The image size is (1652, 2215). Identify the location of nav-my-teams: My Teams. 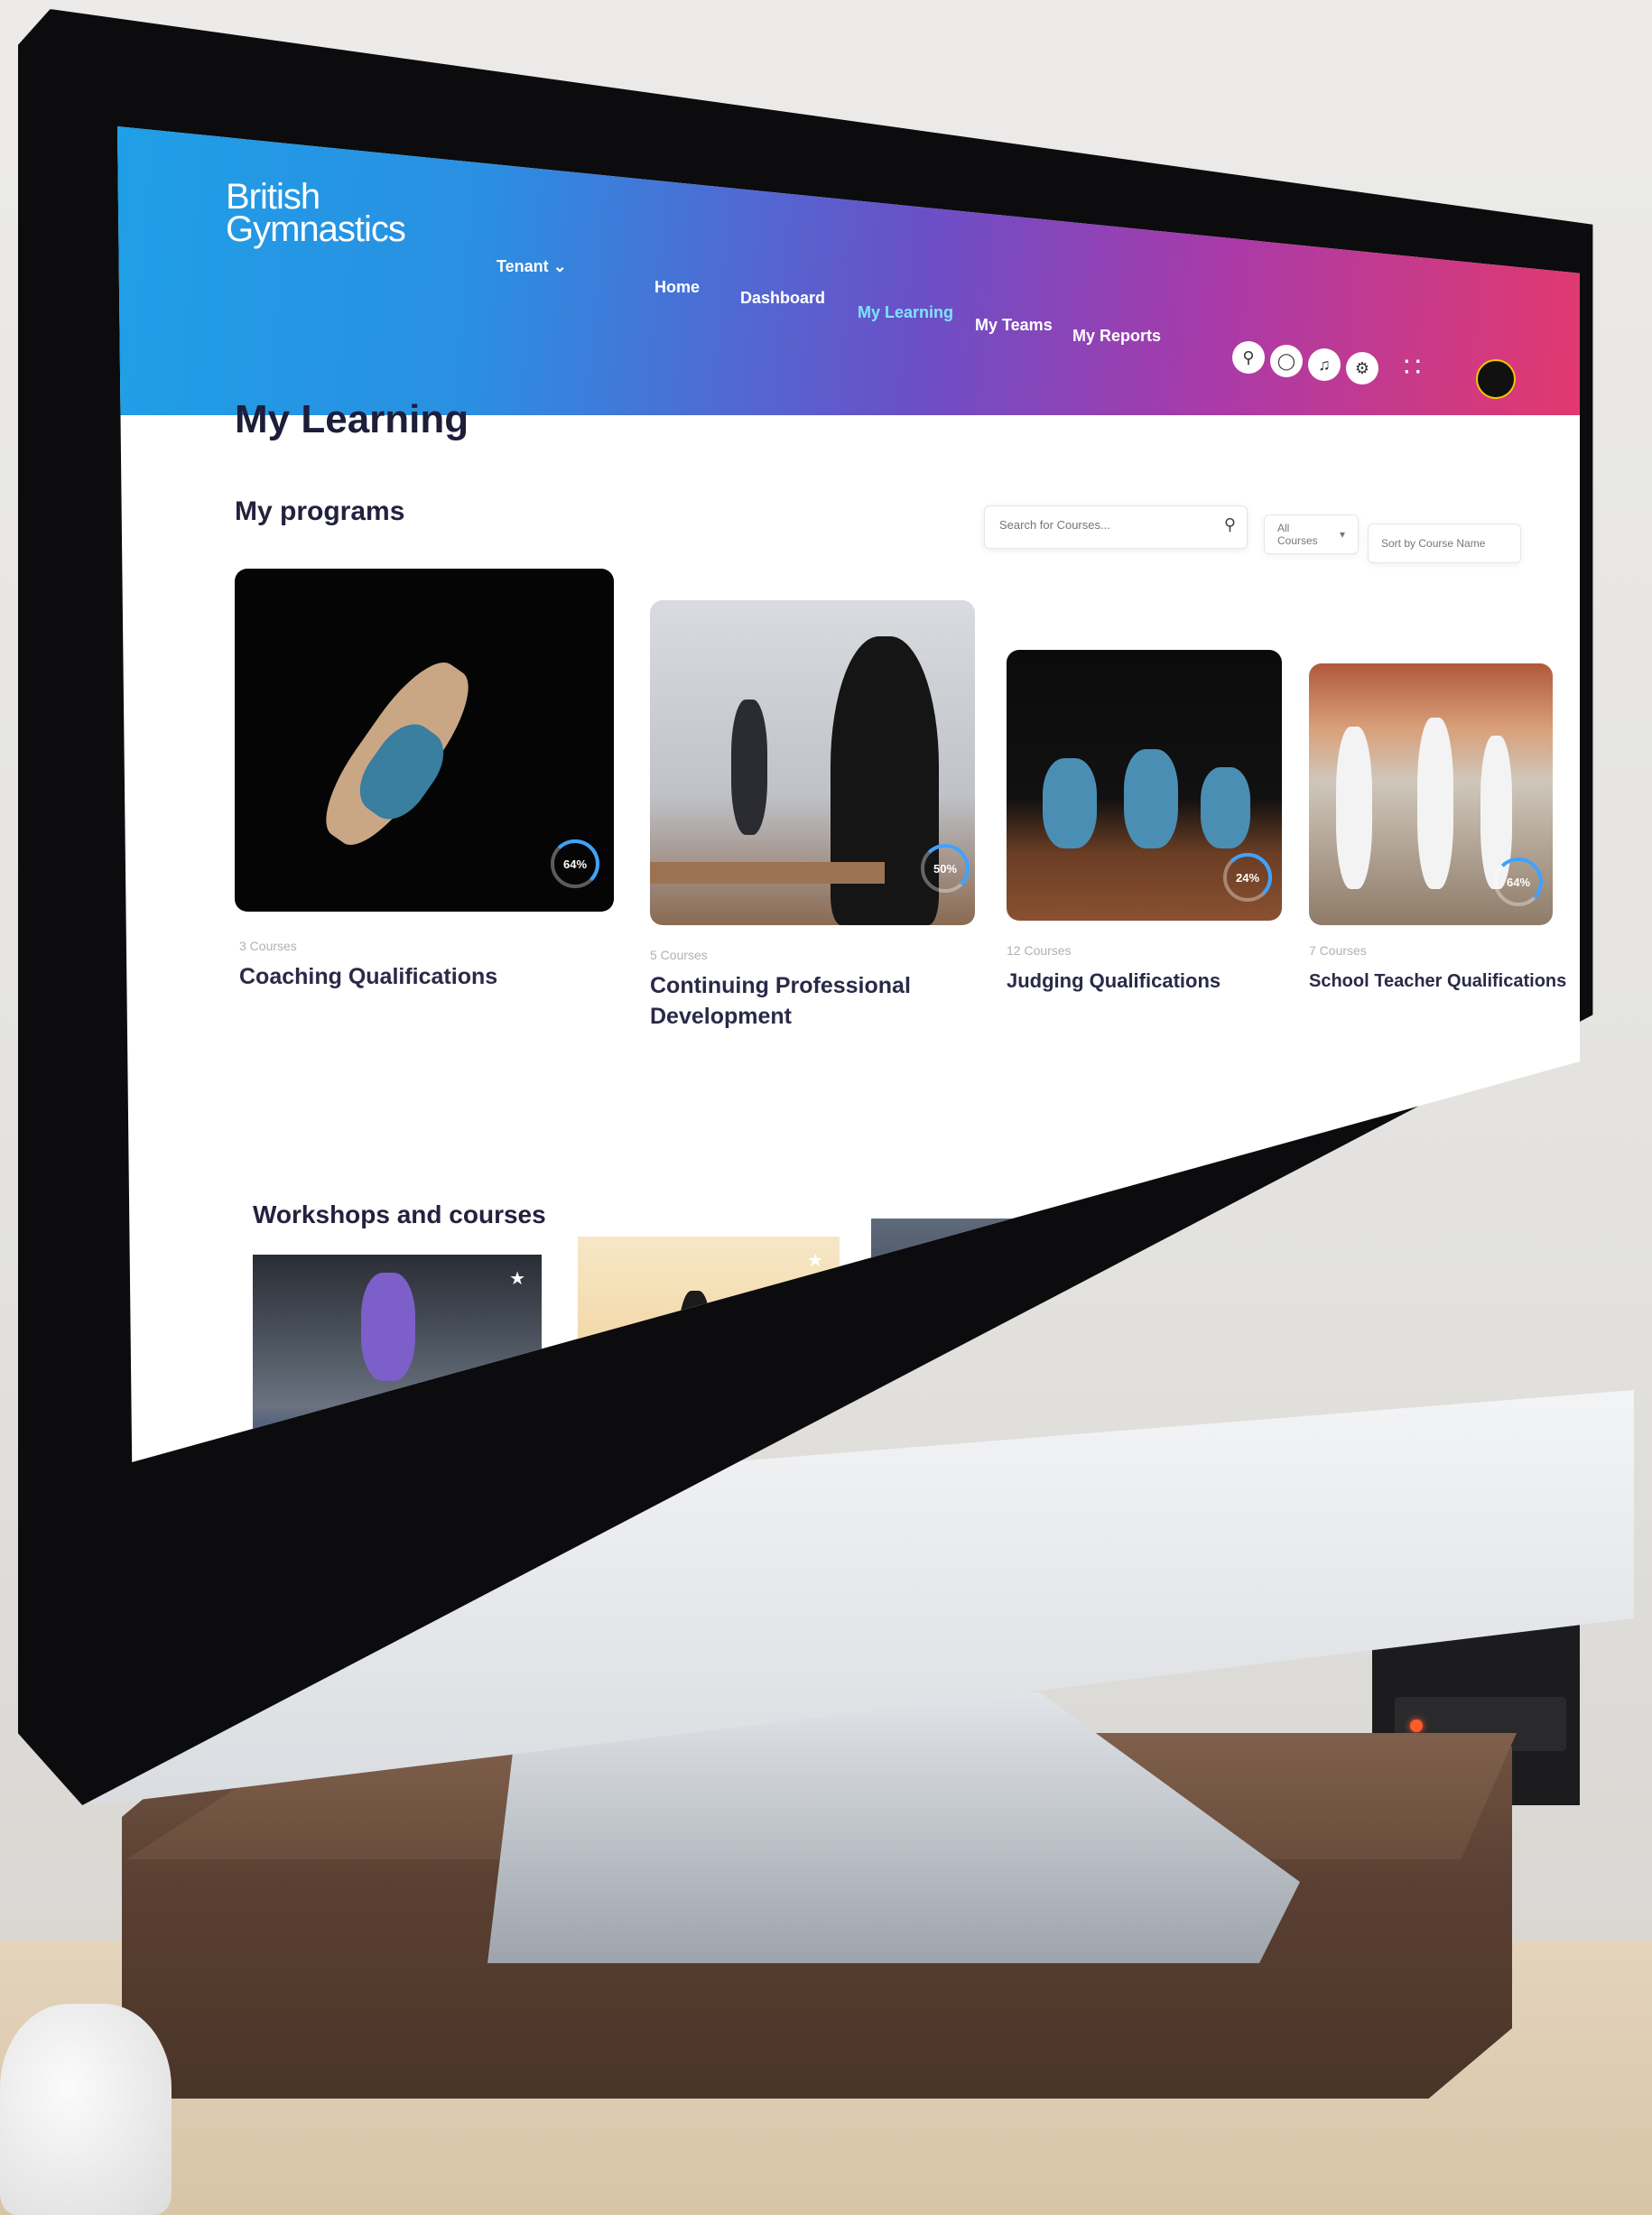
(1014, 325).